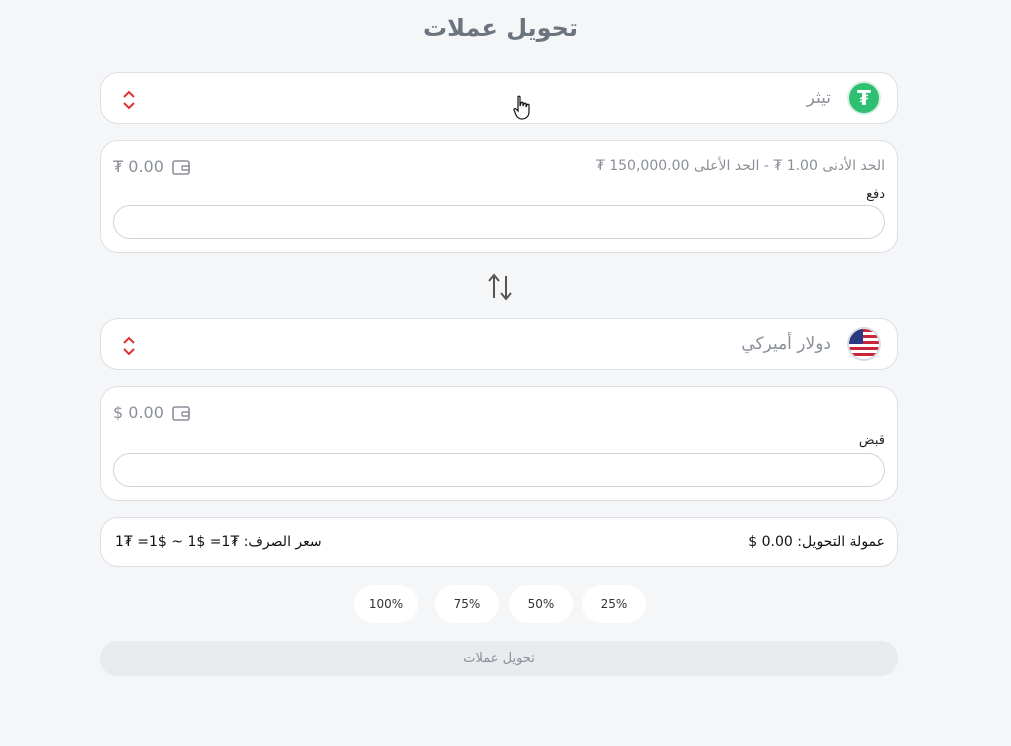 This screenshot has height=746, width=1011. Describe the element at coordinates (138, 412) in the screenshot. I see `to-balance-value: $ 0.00` at that location.